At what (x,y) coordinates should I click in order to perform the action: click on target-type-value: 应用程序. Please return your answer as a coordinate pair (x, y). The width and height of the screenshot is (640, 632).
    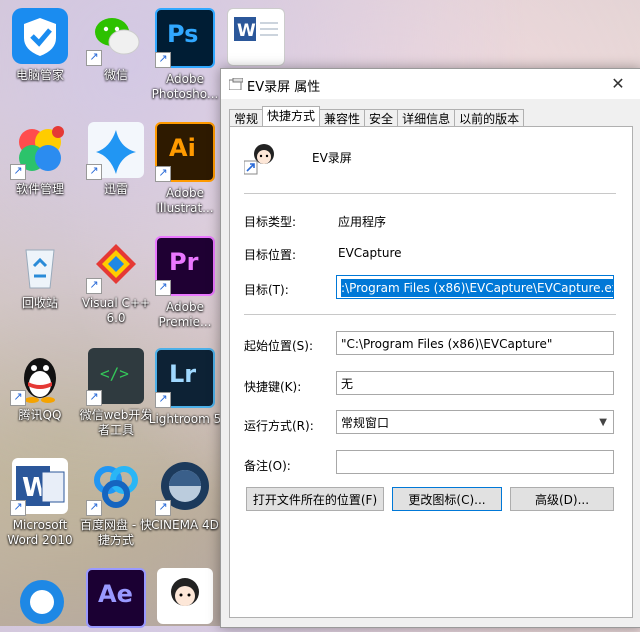
    Looking at the image, I should click on (362, 222).